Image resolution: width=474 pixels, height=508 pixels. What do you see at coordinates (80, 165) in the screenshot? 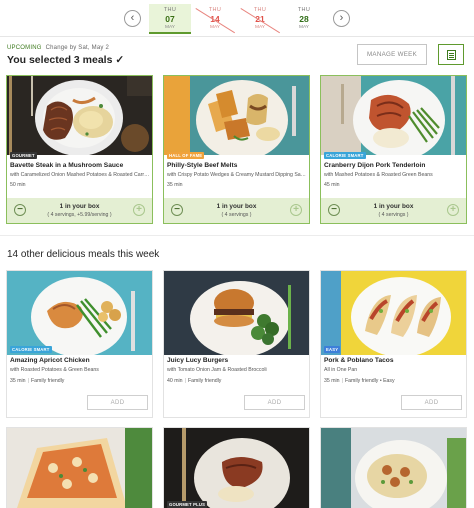
I see `meal-title: Bavette Steak in a Mushroom Sauce` at bounding box center [80, 165].